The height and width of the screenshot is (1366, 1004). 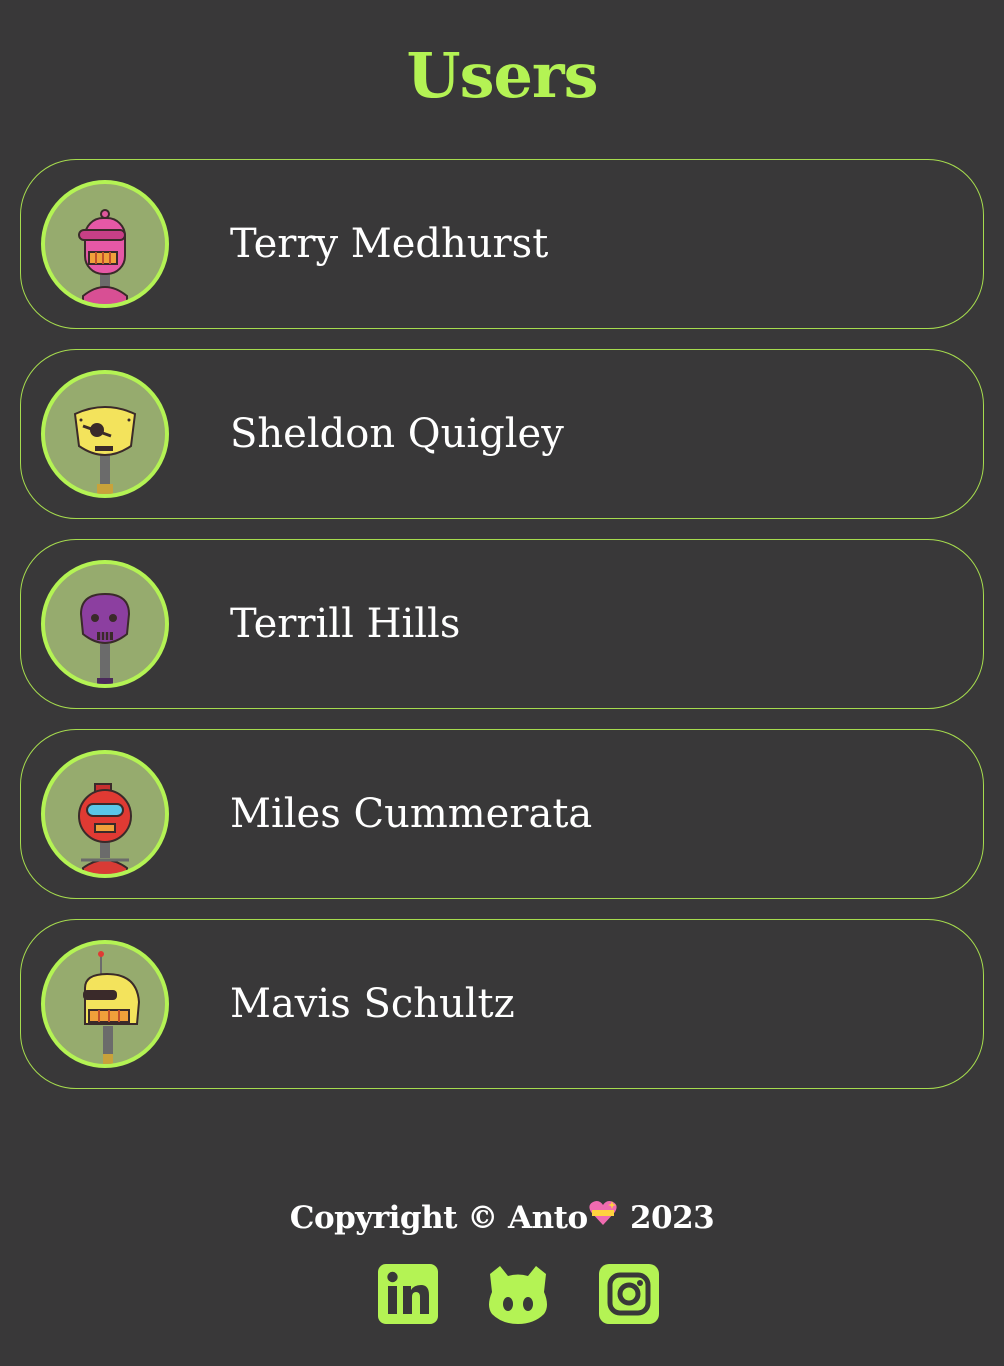 What do you see at coordinates (517, 1295) in the screenshot?
I see `github-icon` at bounding box center [517, 1295].